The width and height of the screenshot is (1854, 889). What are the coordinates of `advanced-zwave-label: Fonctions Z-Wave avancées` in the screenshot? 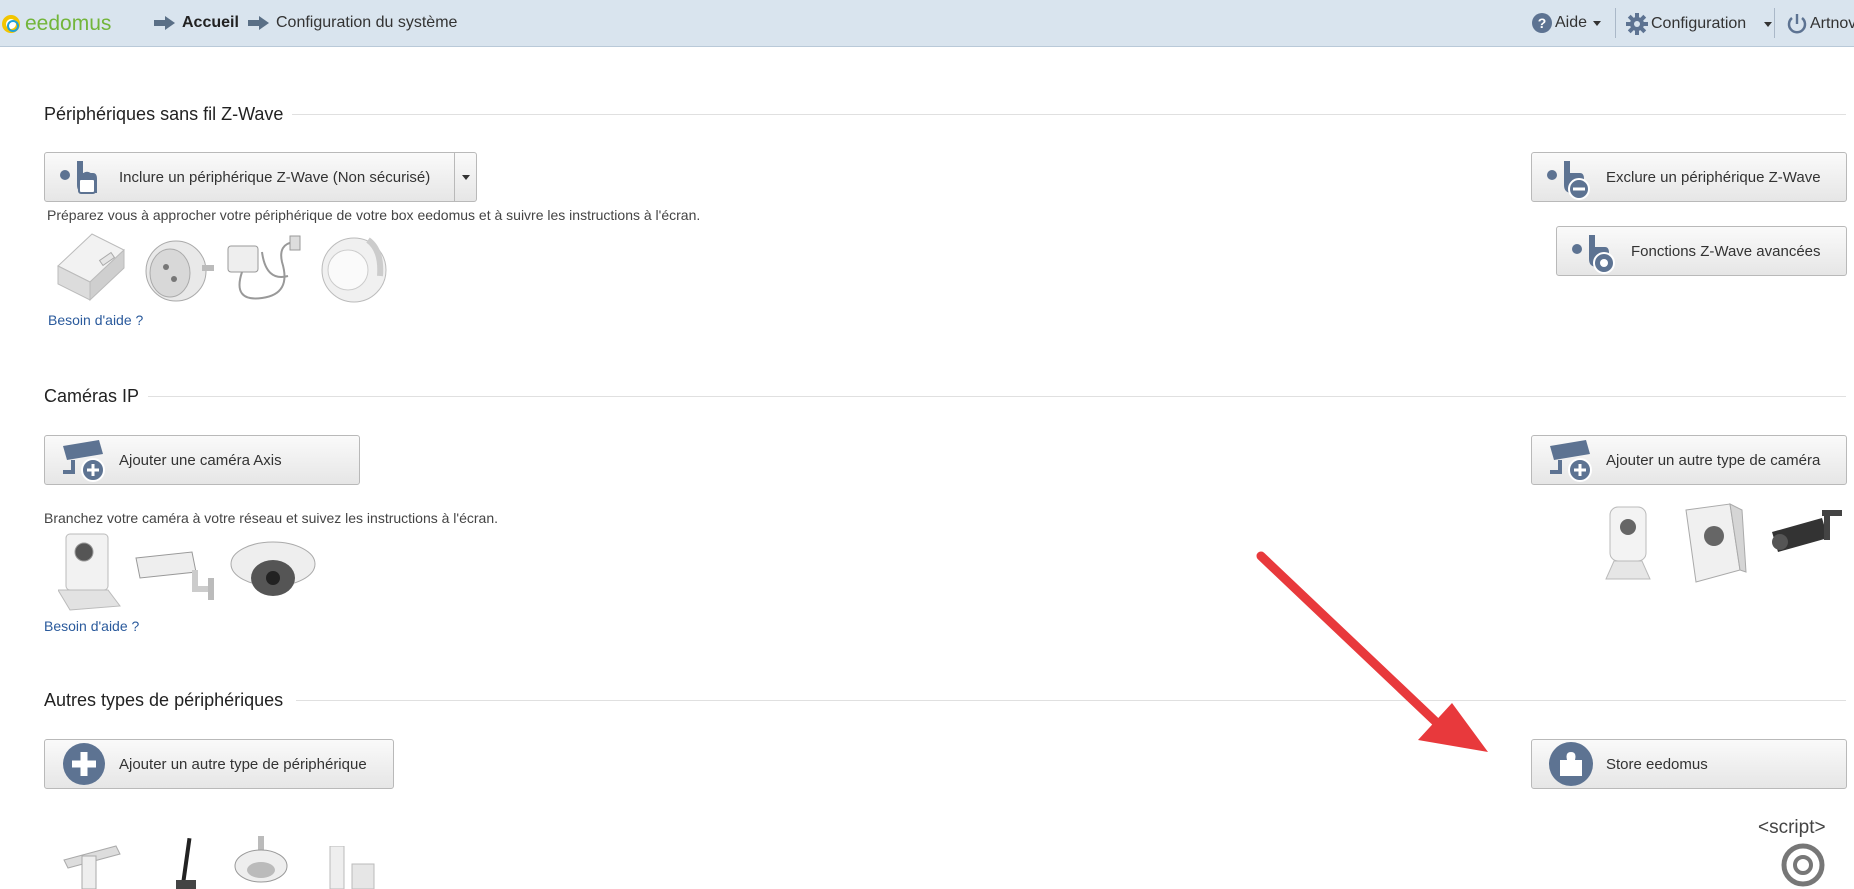 It's located at (1726, 251).